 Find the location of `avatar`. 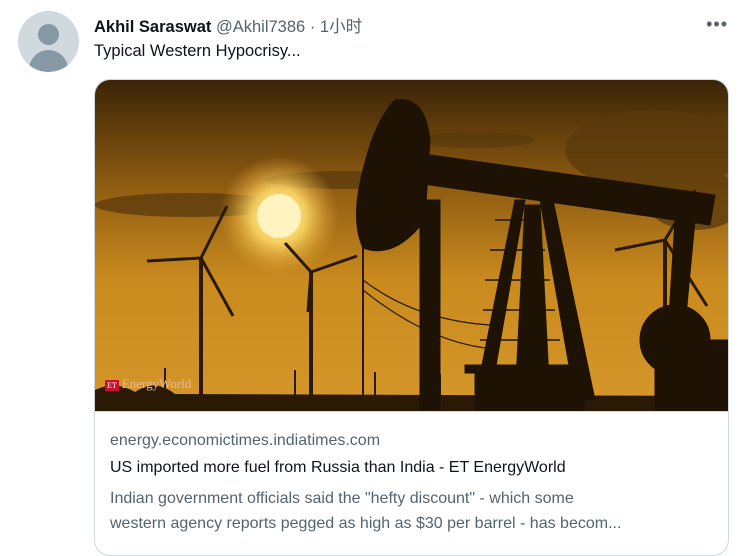

avatar is located at coordinates (48, 41).